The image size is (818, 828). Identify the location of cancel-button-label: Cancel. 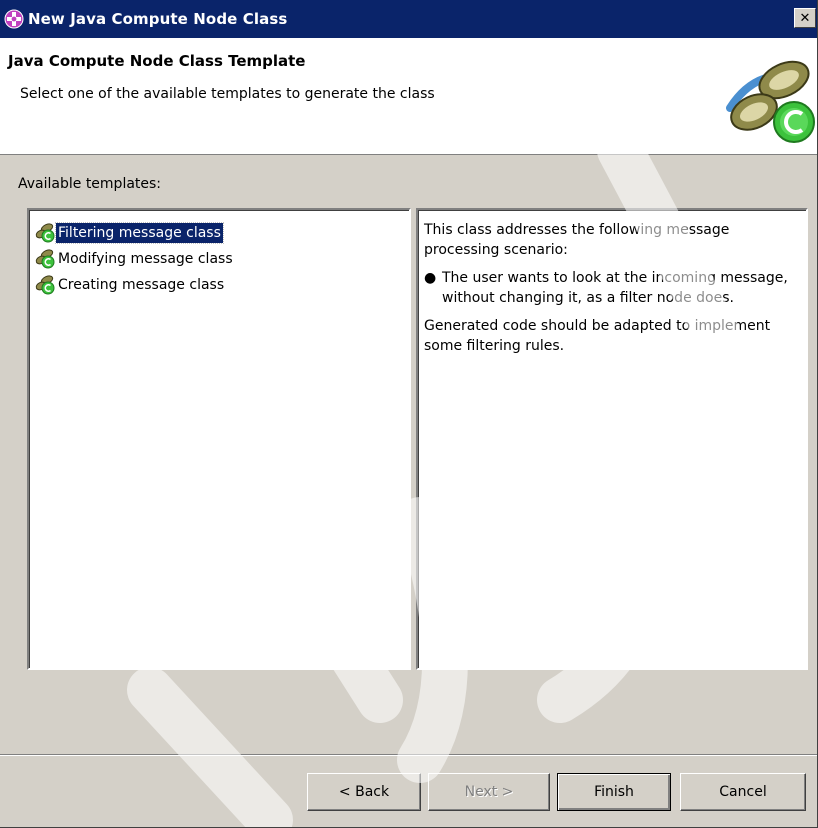
(743, 792).